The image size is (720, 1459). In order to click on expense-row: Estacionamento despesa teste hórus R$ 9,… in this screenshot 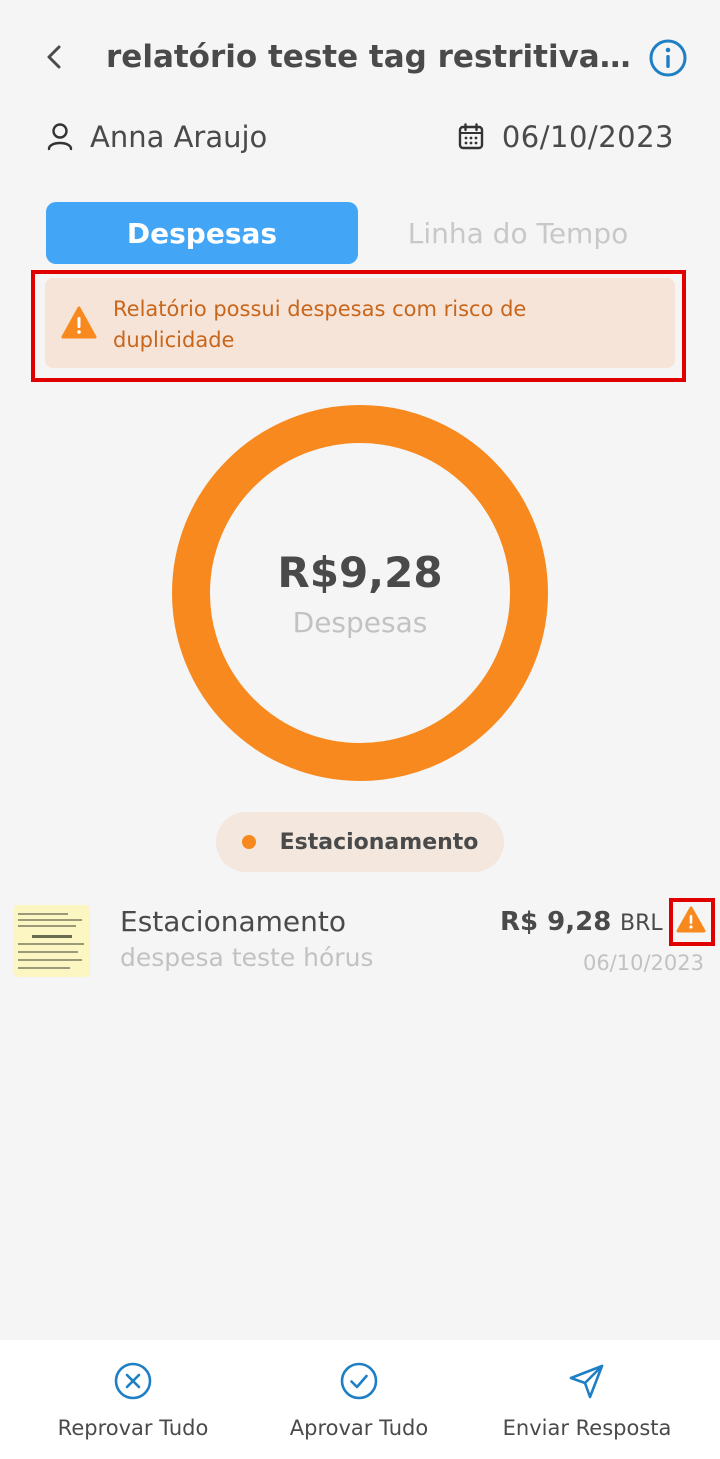, I will do `click(360, 940)`.